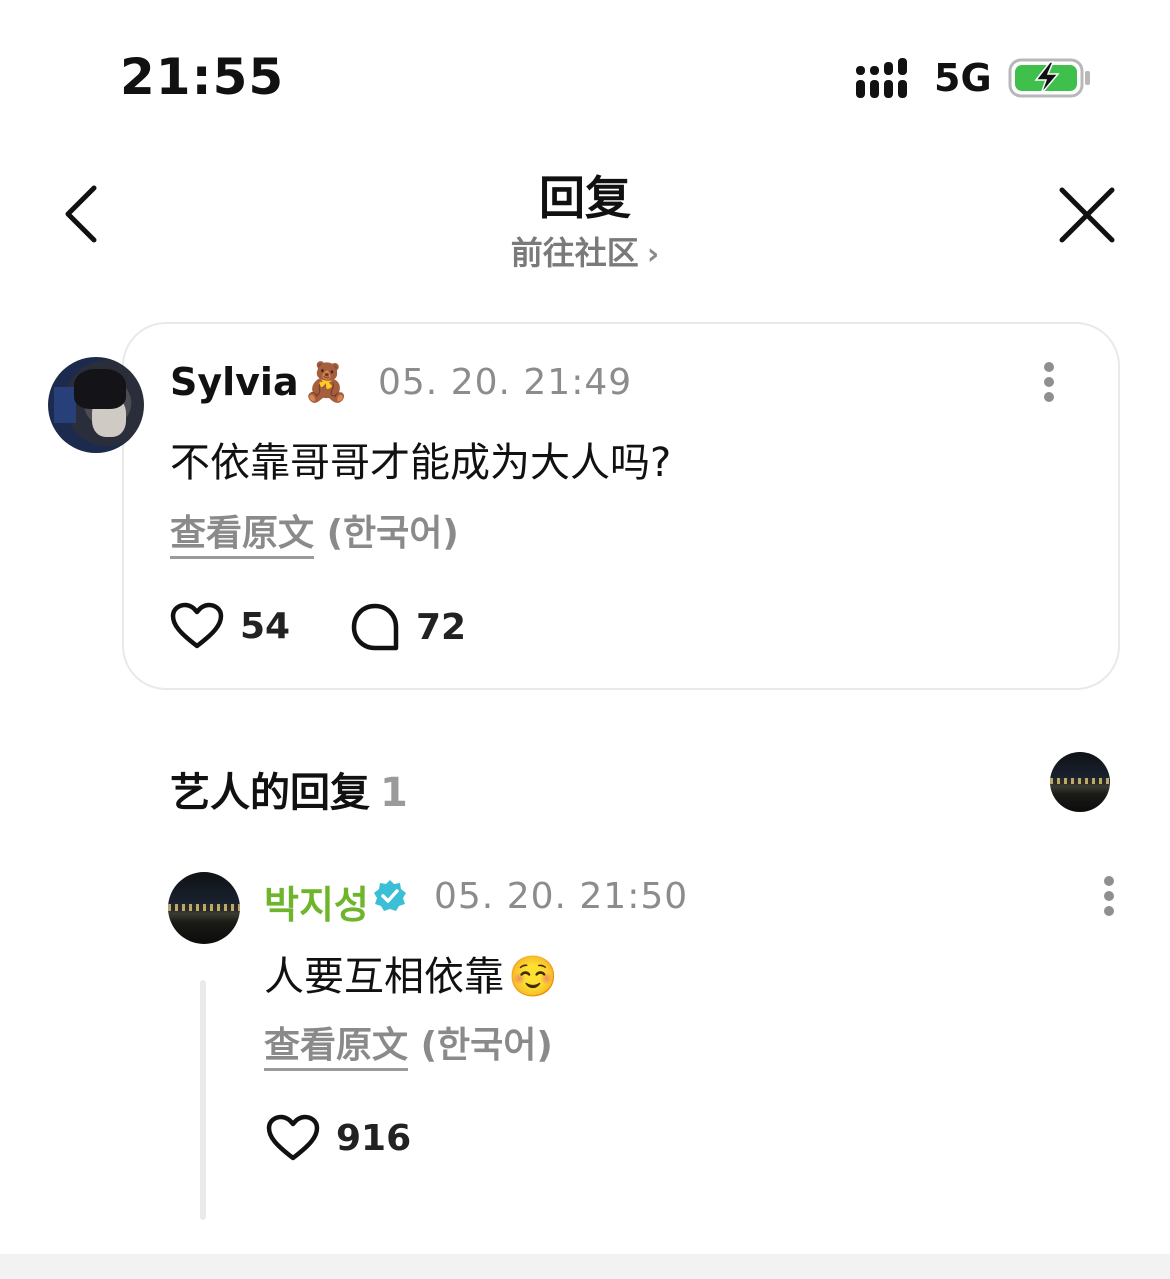  Describe the element at coordinates (561, 896) in the screenshot. I see `reply-timestamp: 05. 20. 21:50` at that location.